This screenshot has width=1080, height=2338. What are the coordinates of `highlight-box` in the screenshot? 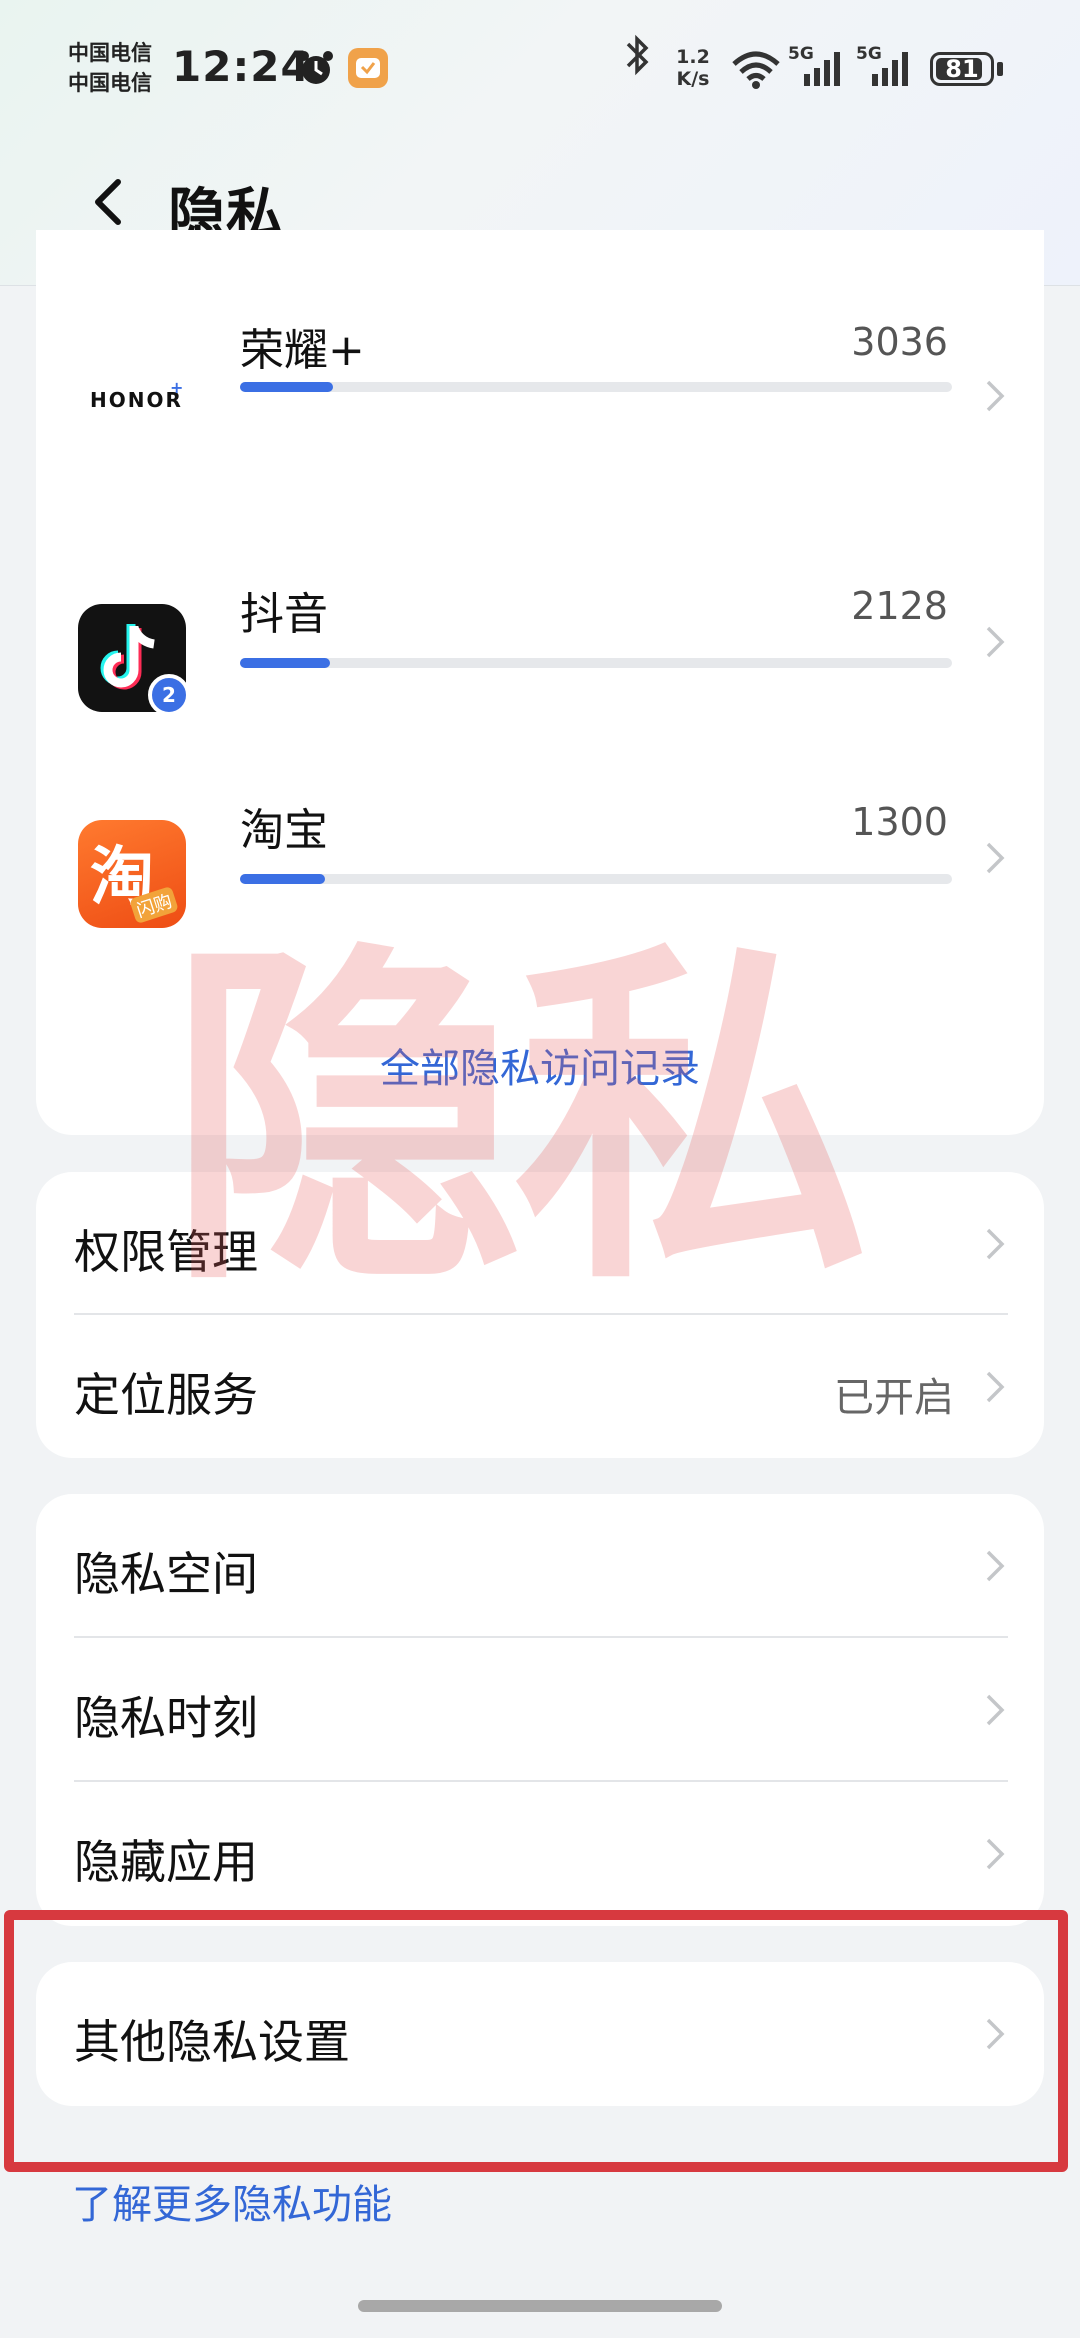 It's located at (536, 2041).